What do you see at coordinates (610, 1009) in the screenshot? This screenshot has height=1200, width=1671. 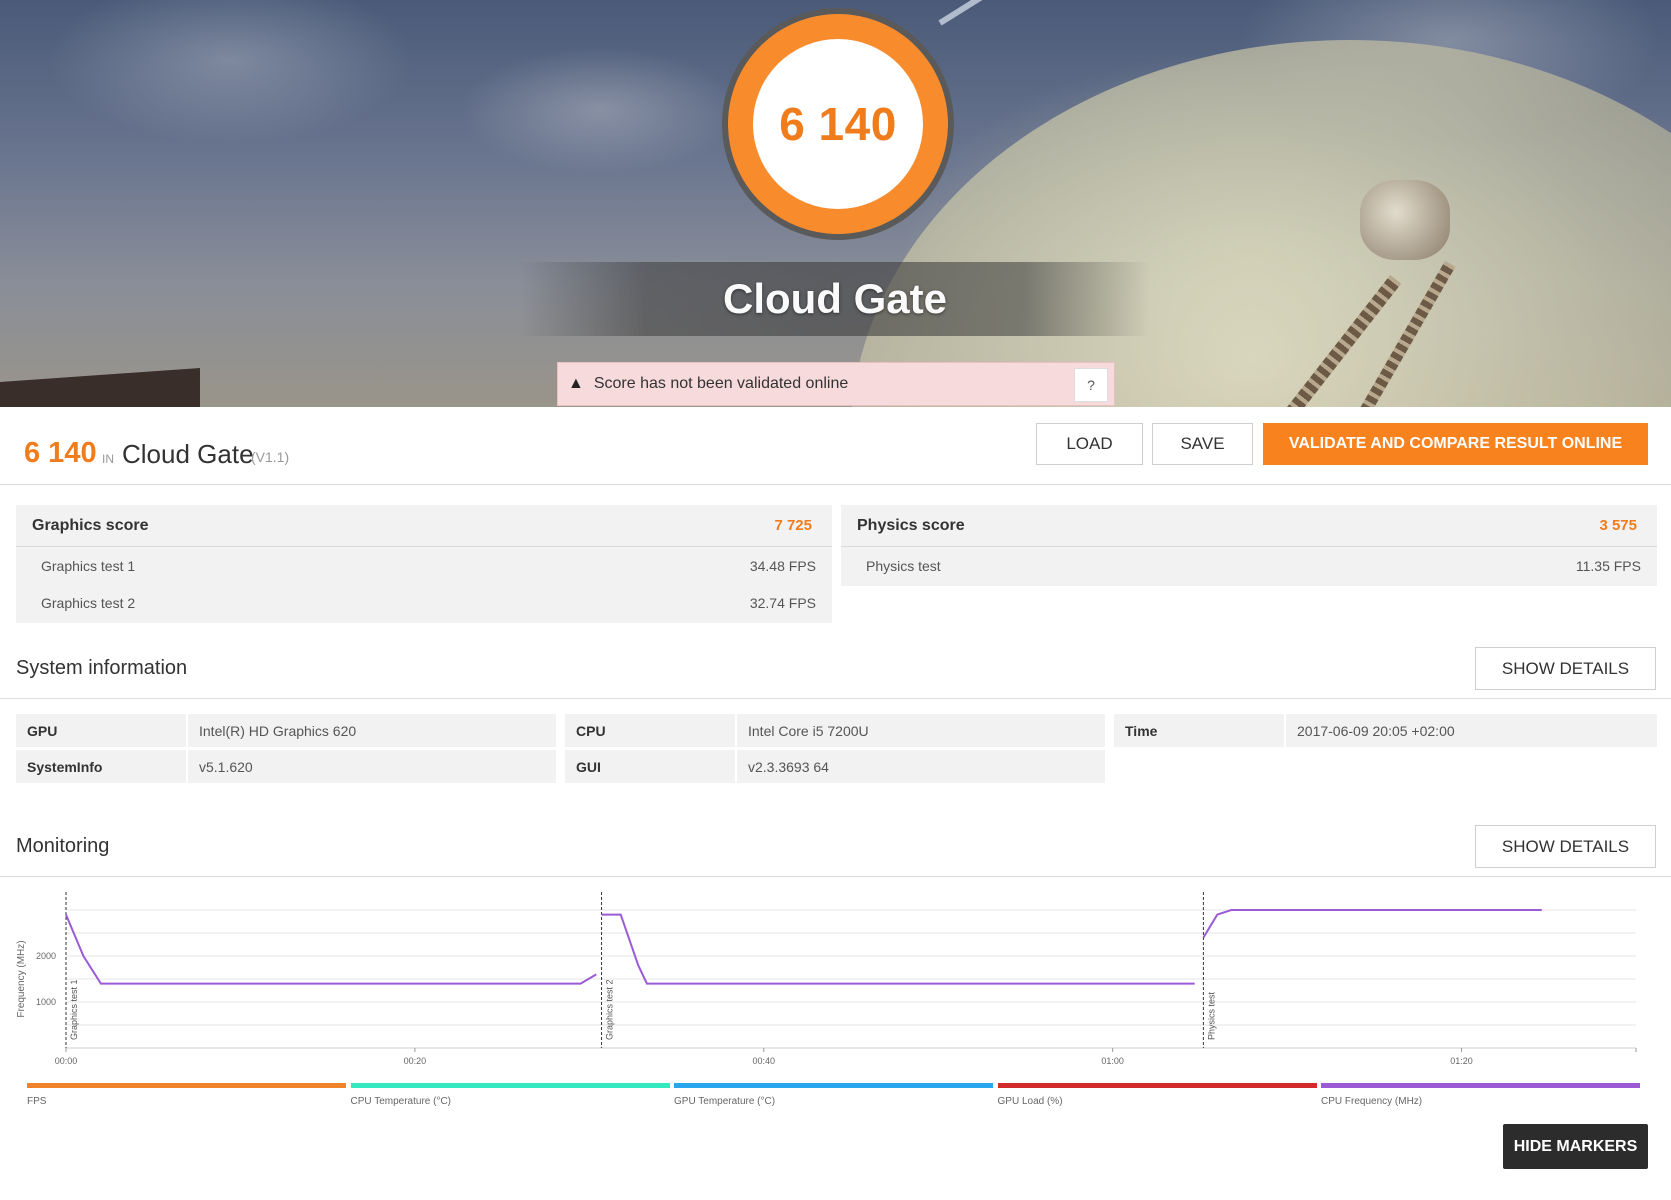 I see `chart-marker-label: Graphics test 2` at bounding box center [610, 1009].